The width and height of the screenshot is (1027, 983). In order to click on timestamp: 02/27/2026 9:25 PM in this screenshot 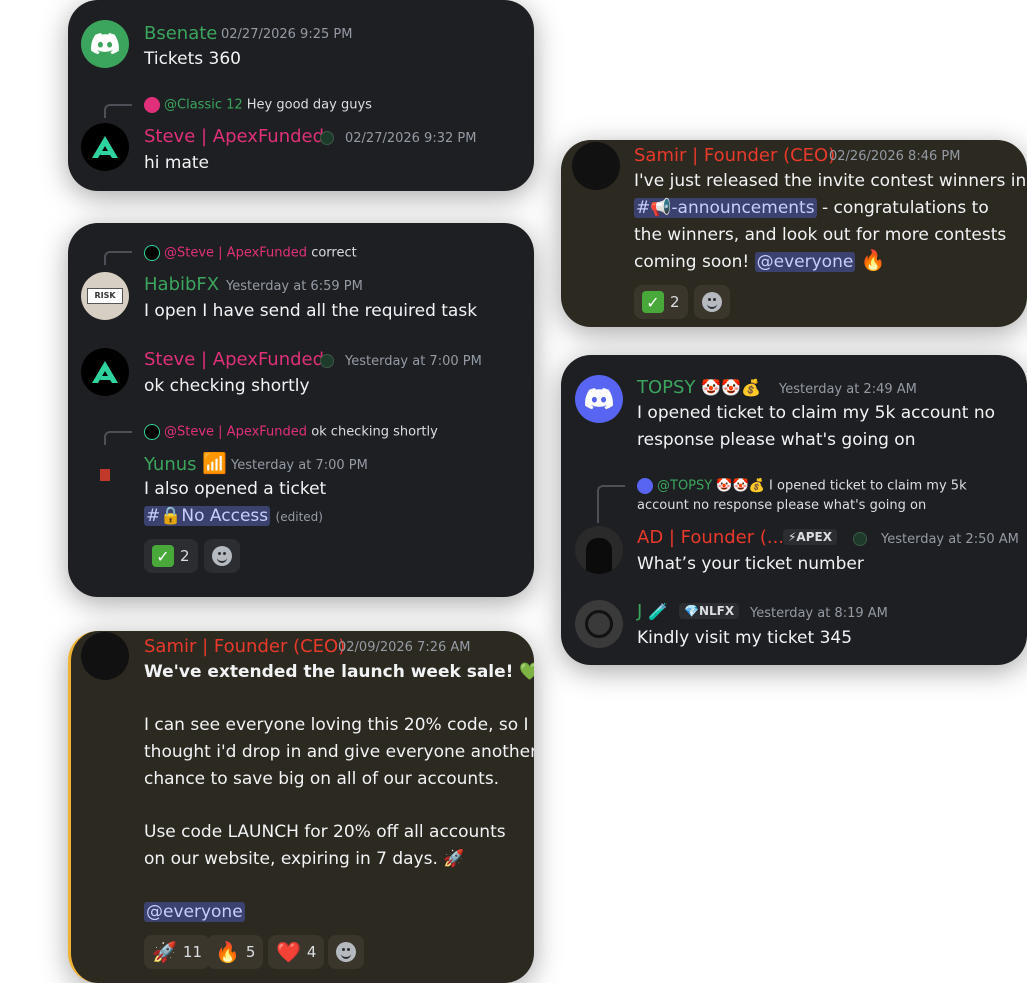, I will do `click(287, 34)`.